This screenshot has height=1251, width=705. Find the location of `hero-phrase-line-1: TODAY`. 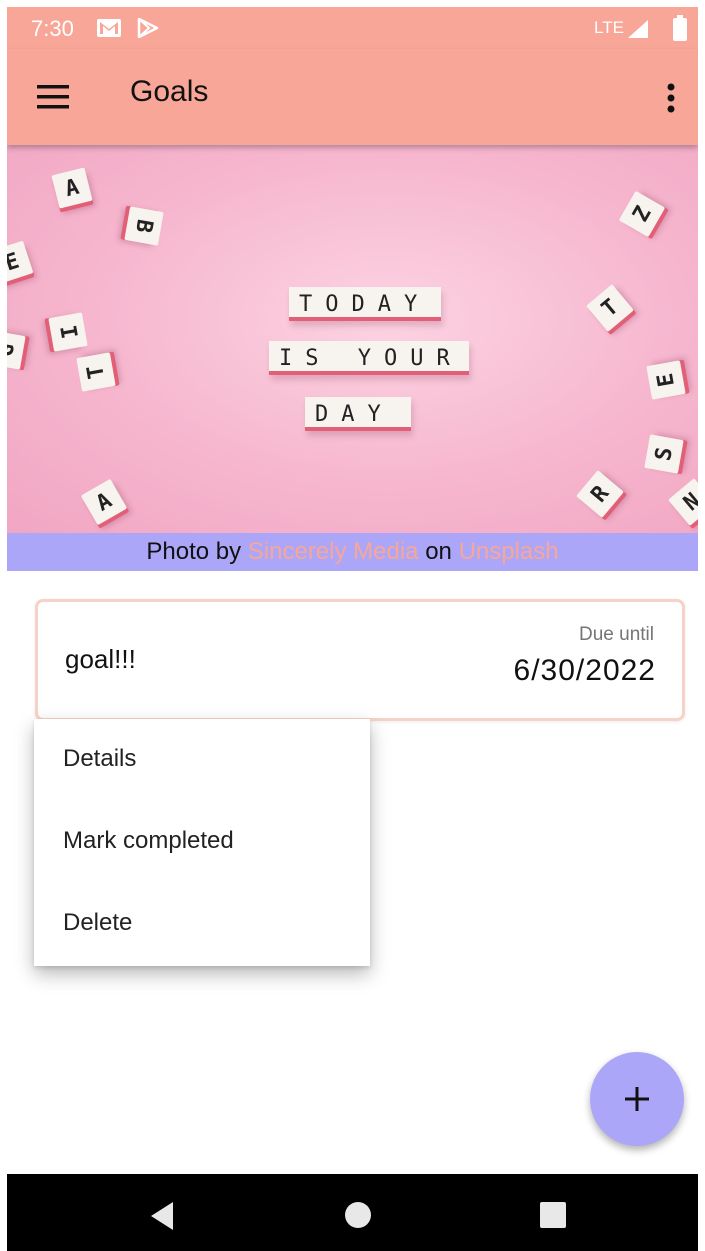

hero-phrase-line-1: TODAY is located at coordinates (365, 304).